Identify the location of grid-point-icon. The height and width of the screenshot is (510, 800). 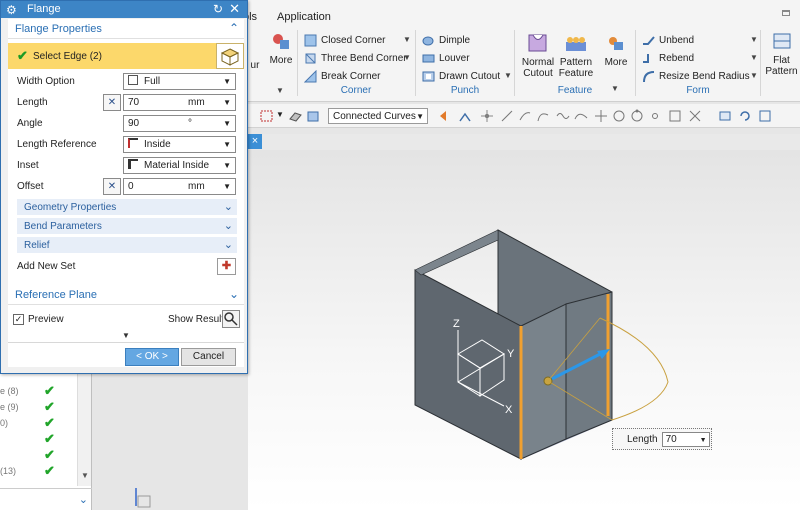
(675, 116).